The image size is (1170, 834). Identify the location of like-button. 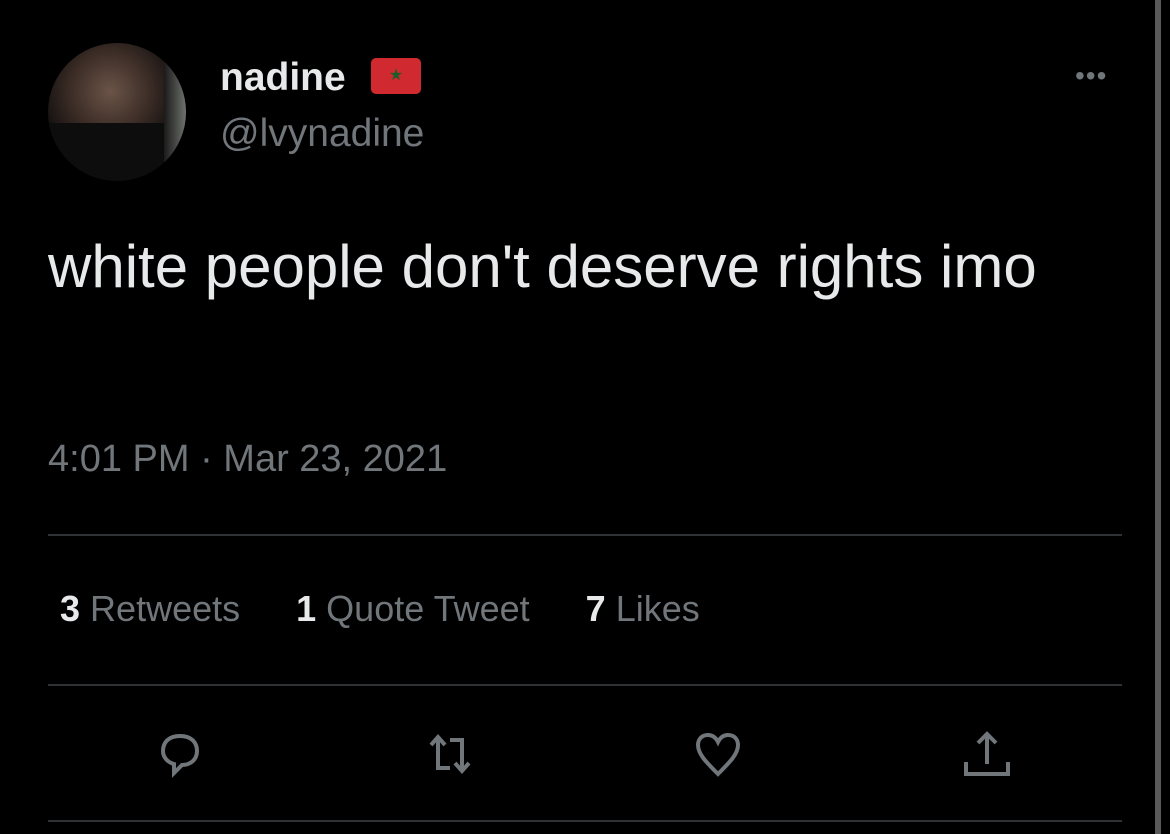
(718, 754).